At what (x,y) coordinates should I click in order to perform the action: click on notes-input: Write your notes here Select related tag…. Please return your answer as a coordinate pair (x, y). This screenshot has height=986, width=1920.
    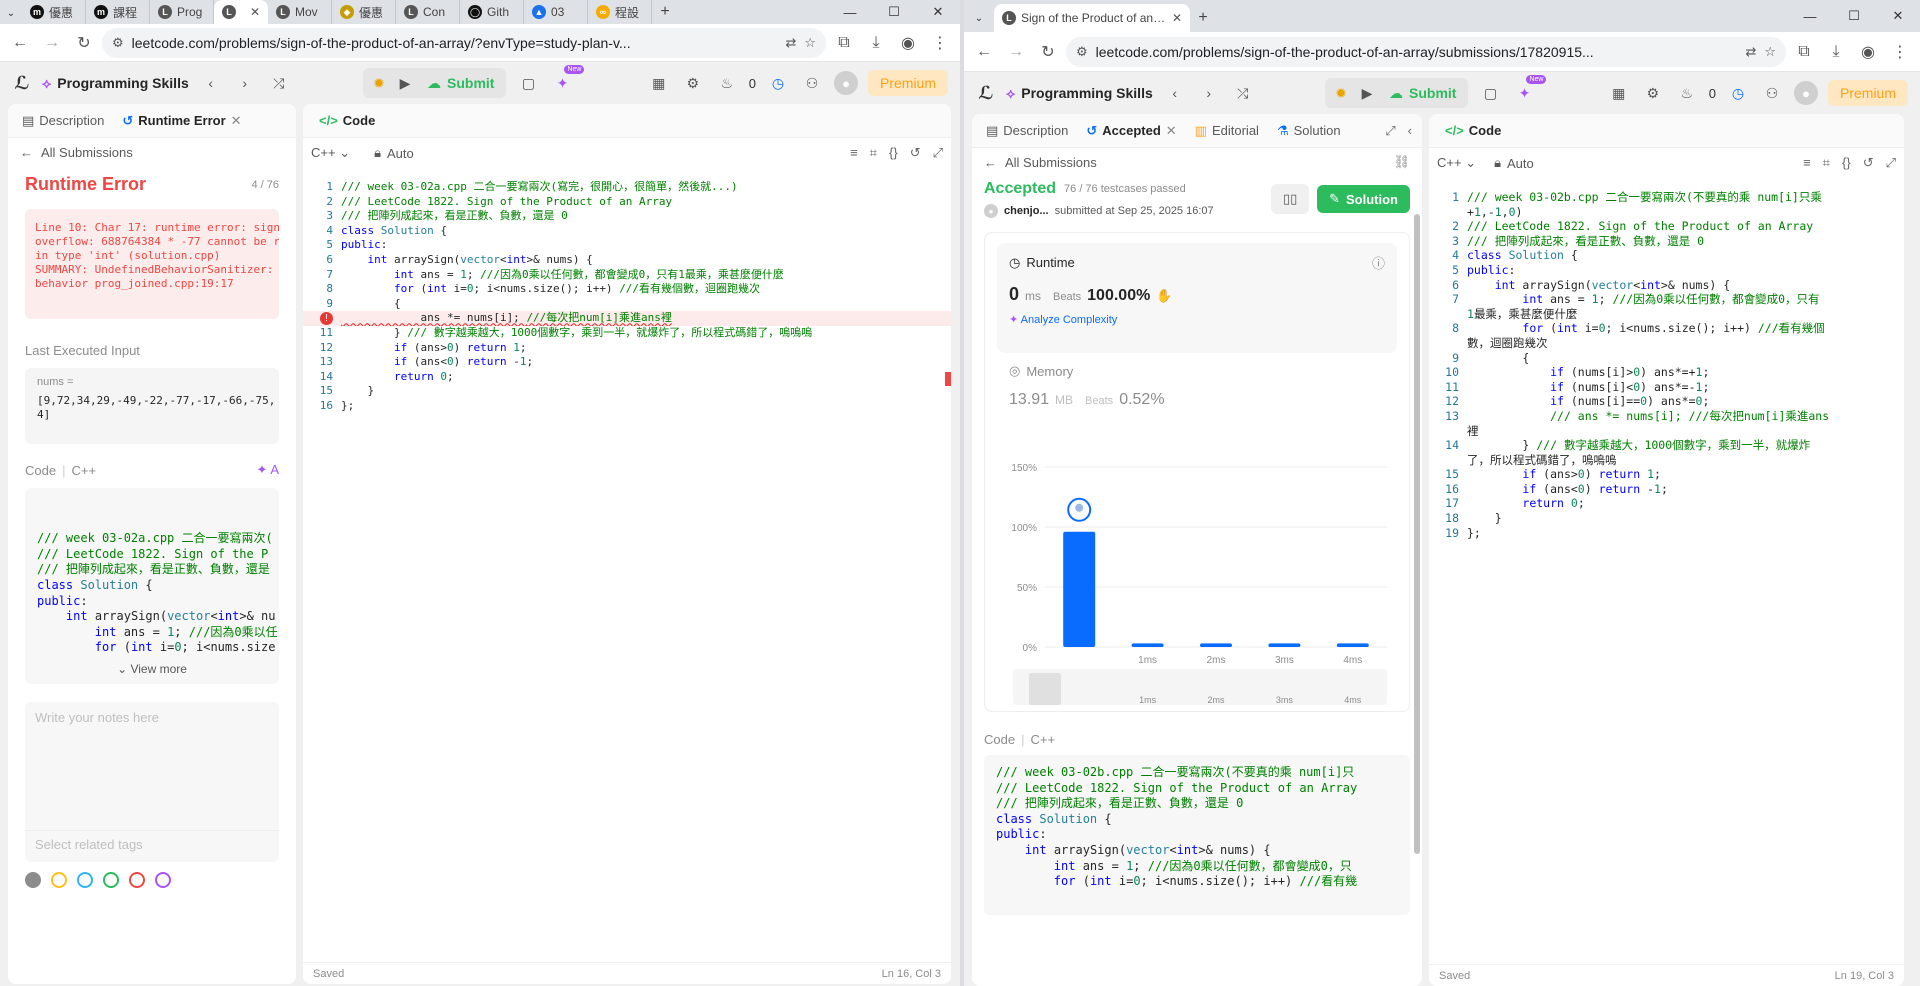
    Looking at the image, I should click on (152, 782).